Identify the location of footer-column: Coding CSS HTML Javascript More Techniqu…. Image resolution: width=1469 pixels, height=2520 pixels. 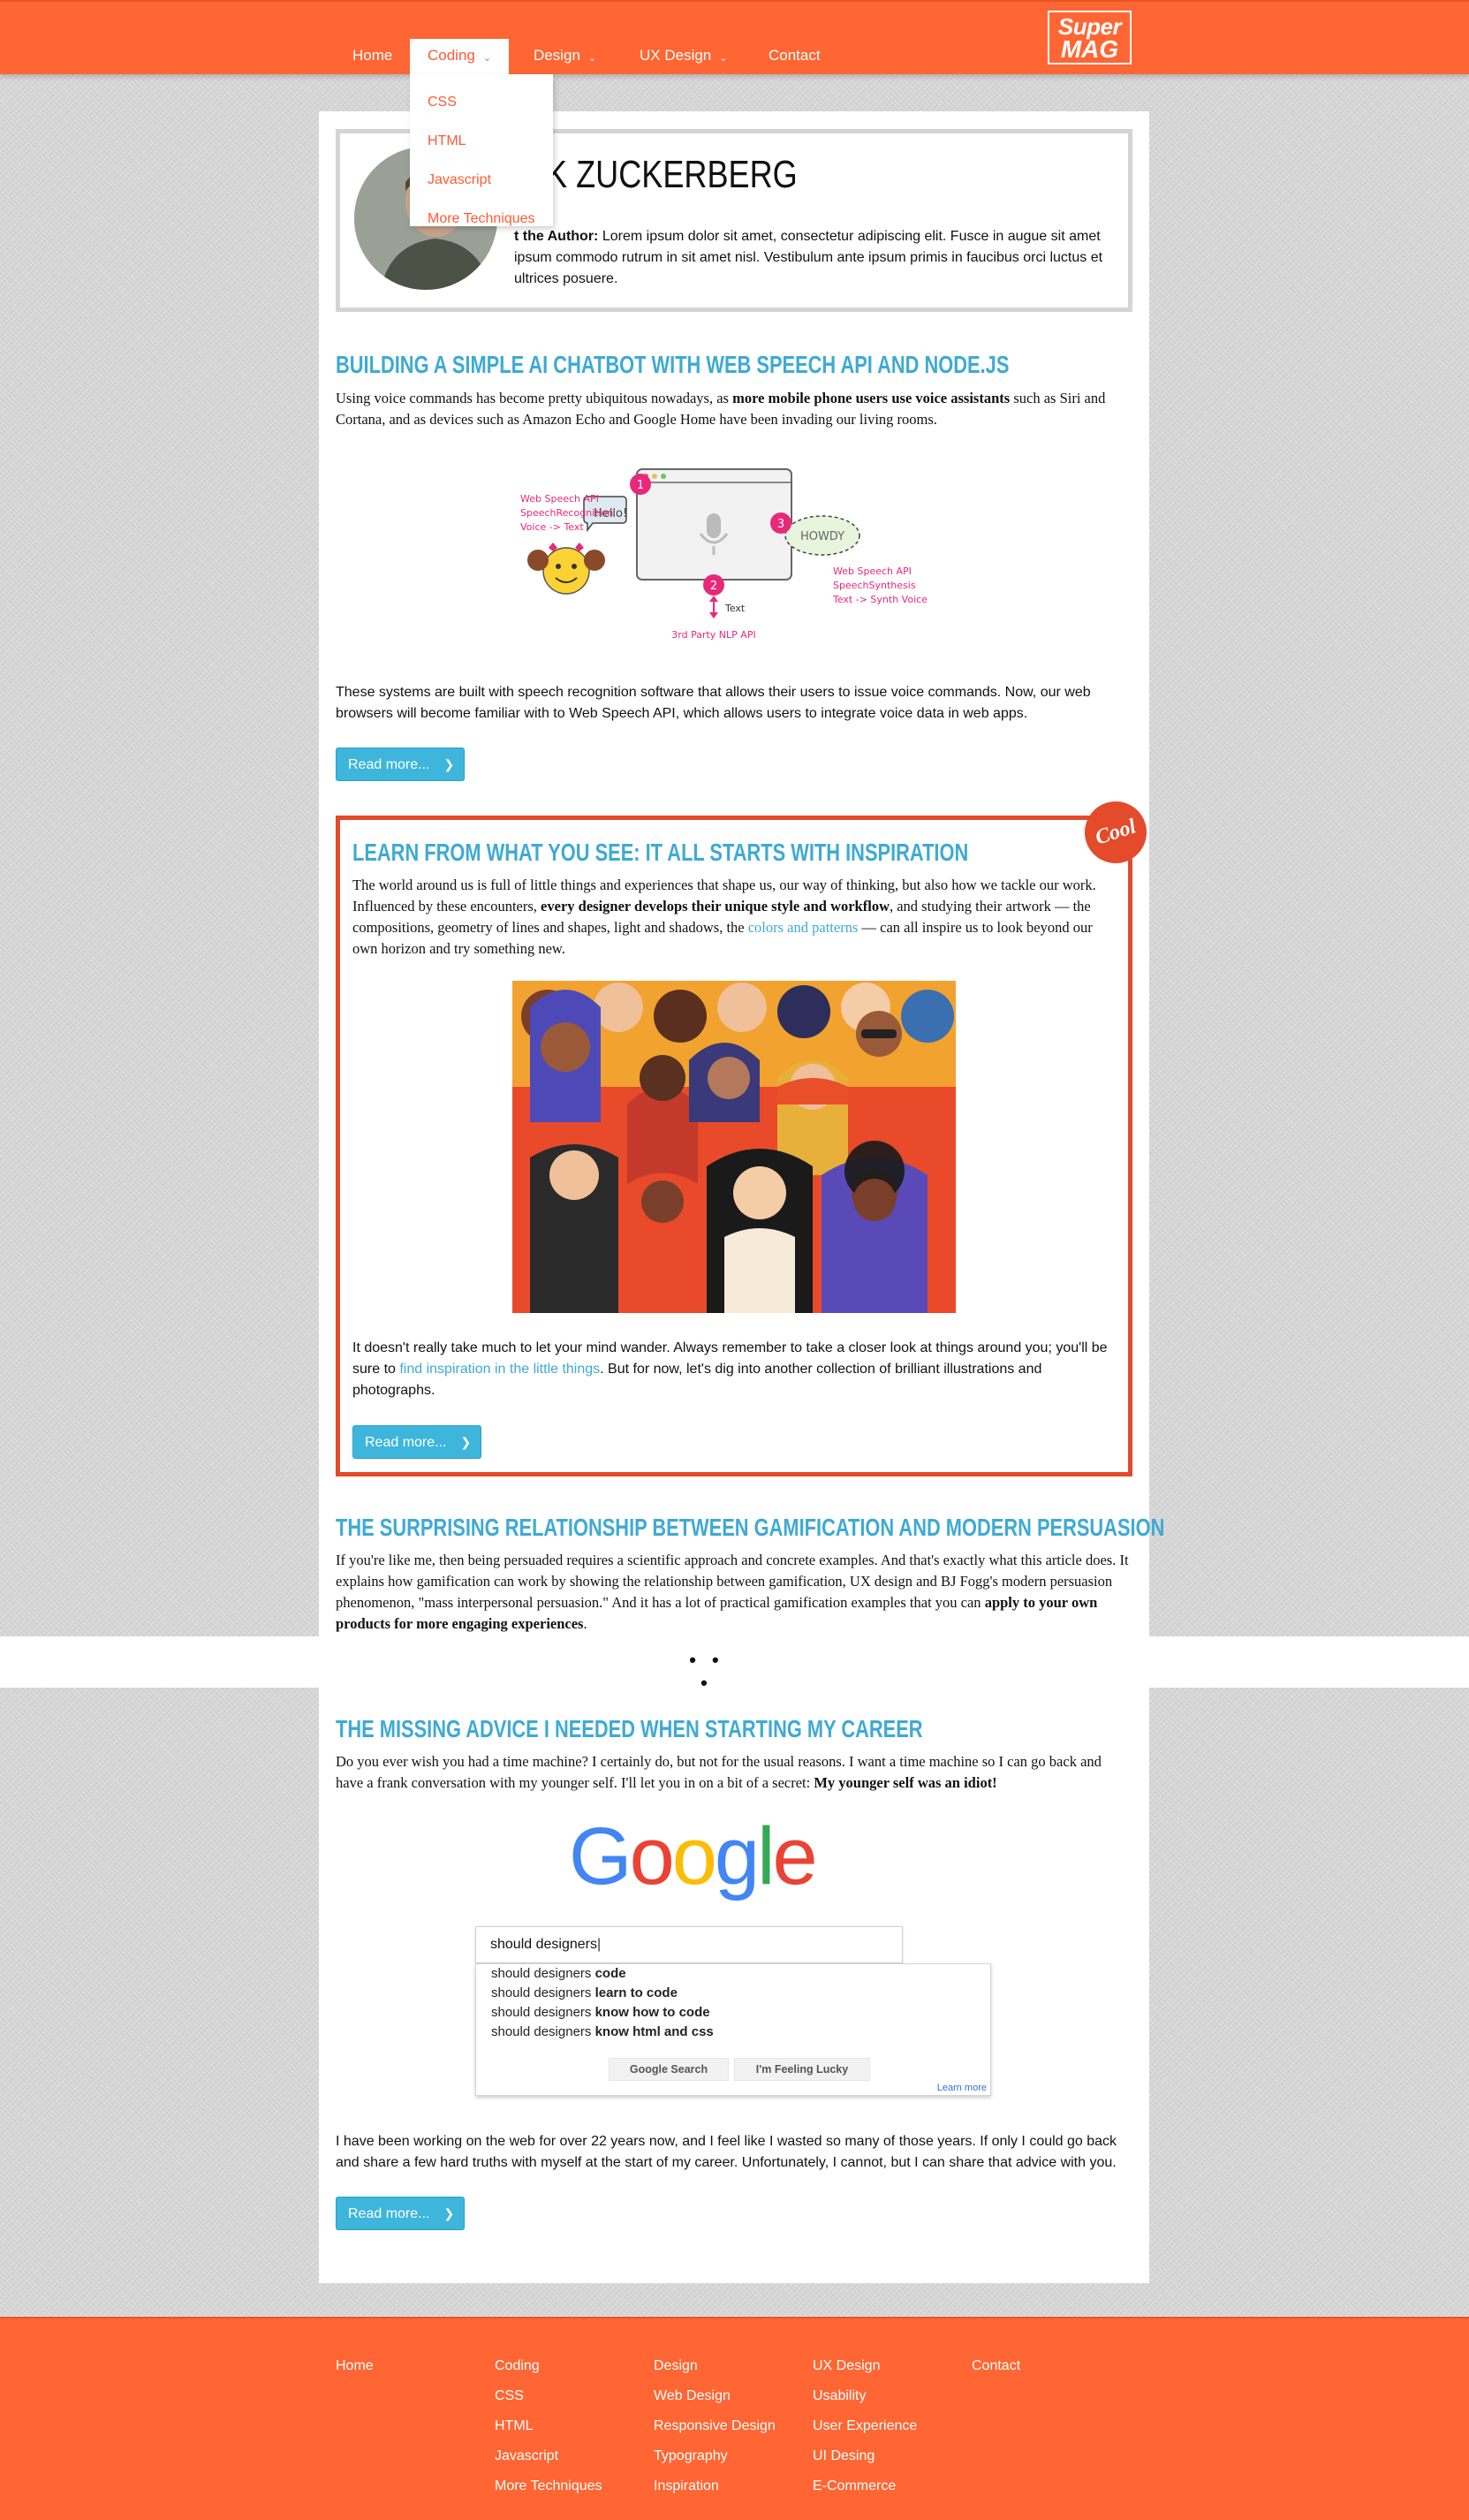
(548, 2431).